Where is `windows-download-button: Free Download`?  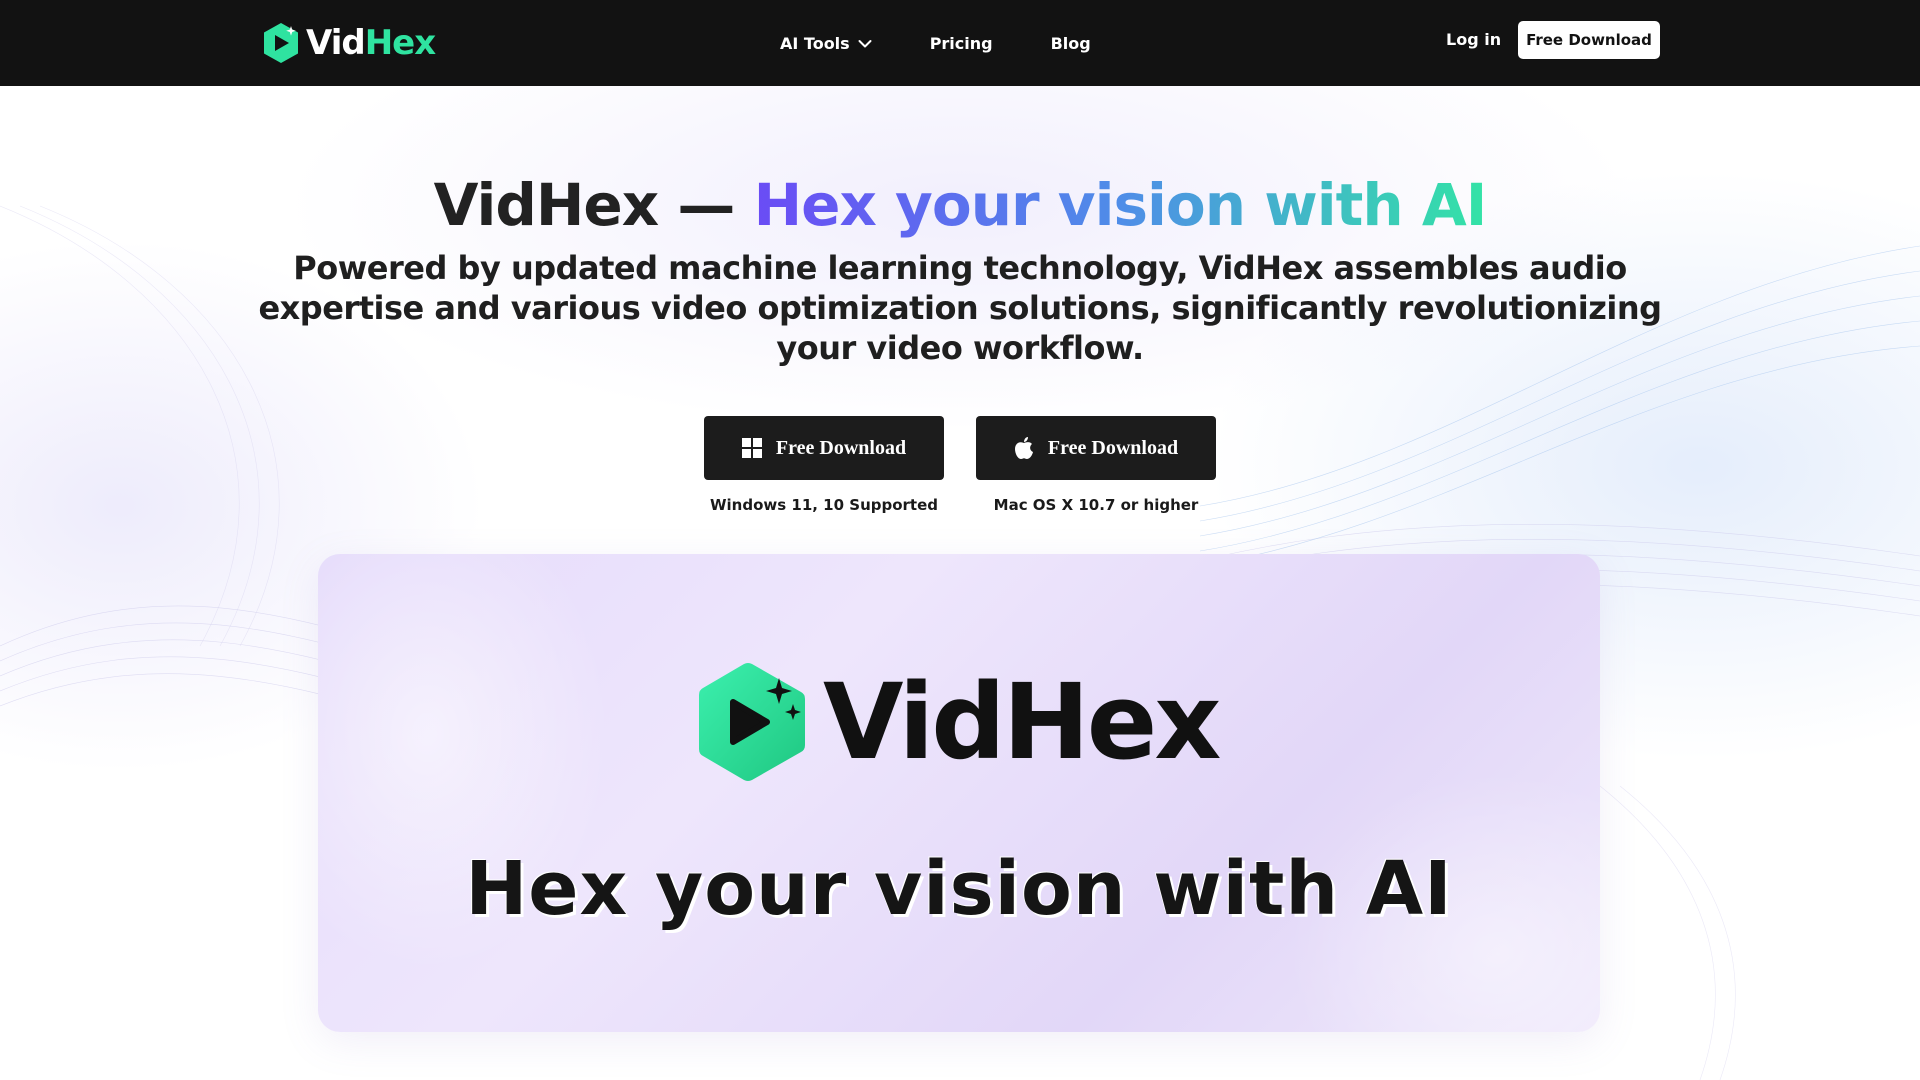 windows-download-button: Free Download is located at coordinates (824, 448).